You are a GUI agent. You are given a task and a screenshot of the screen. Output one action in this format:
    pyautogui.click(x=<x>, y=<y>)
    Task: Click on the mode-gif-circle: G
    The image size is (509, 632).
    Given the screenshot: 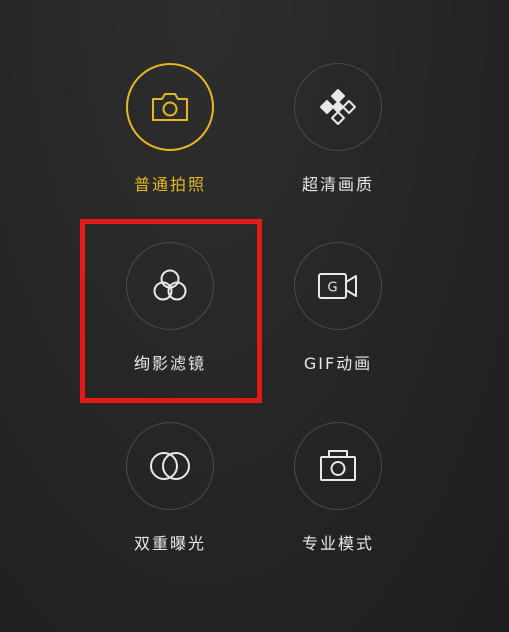 What is the action you would take?
    pyautogui.click(x=338, y=286)
    